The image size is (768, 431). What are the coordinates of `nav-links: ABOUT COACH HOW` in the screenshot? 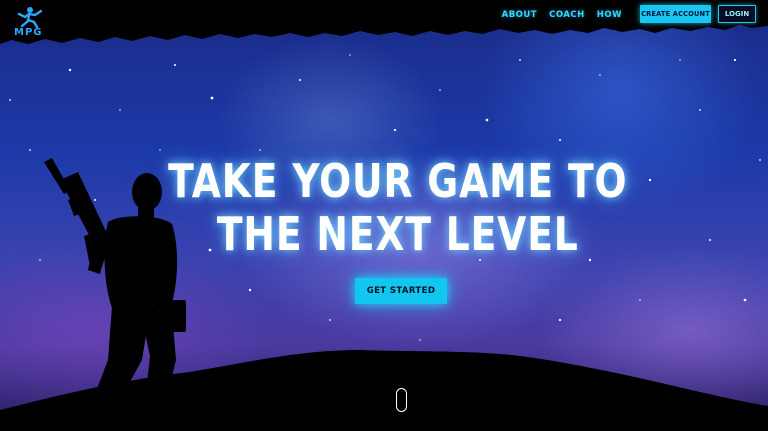 It's located at (562, 15).